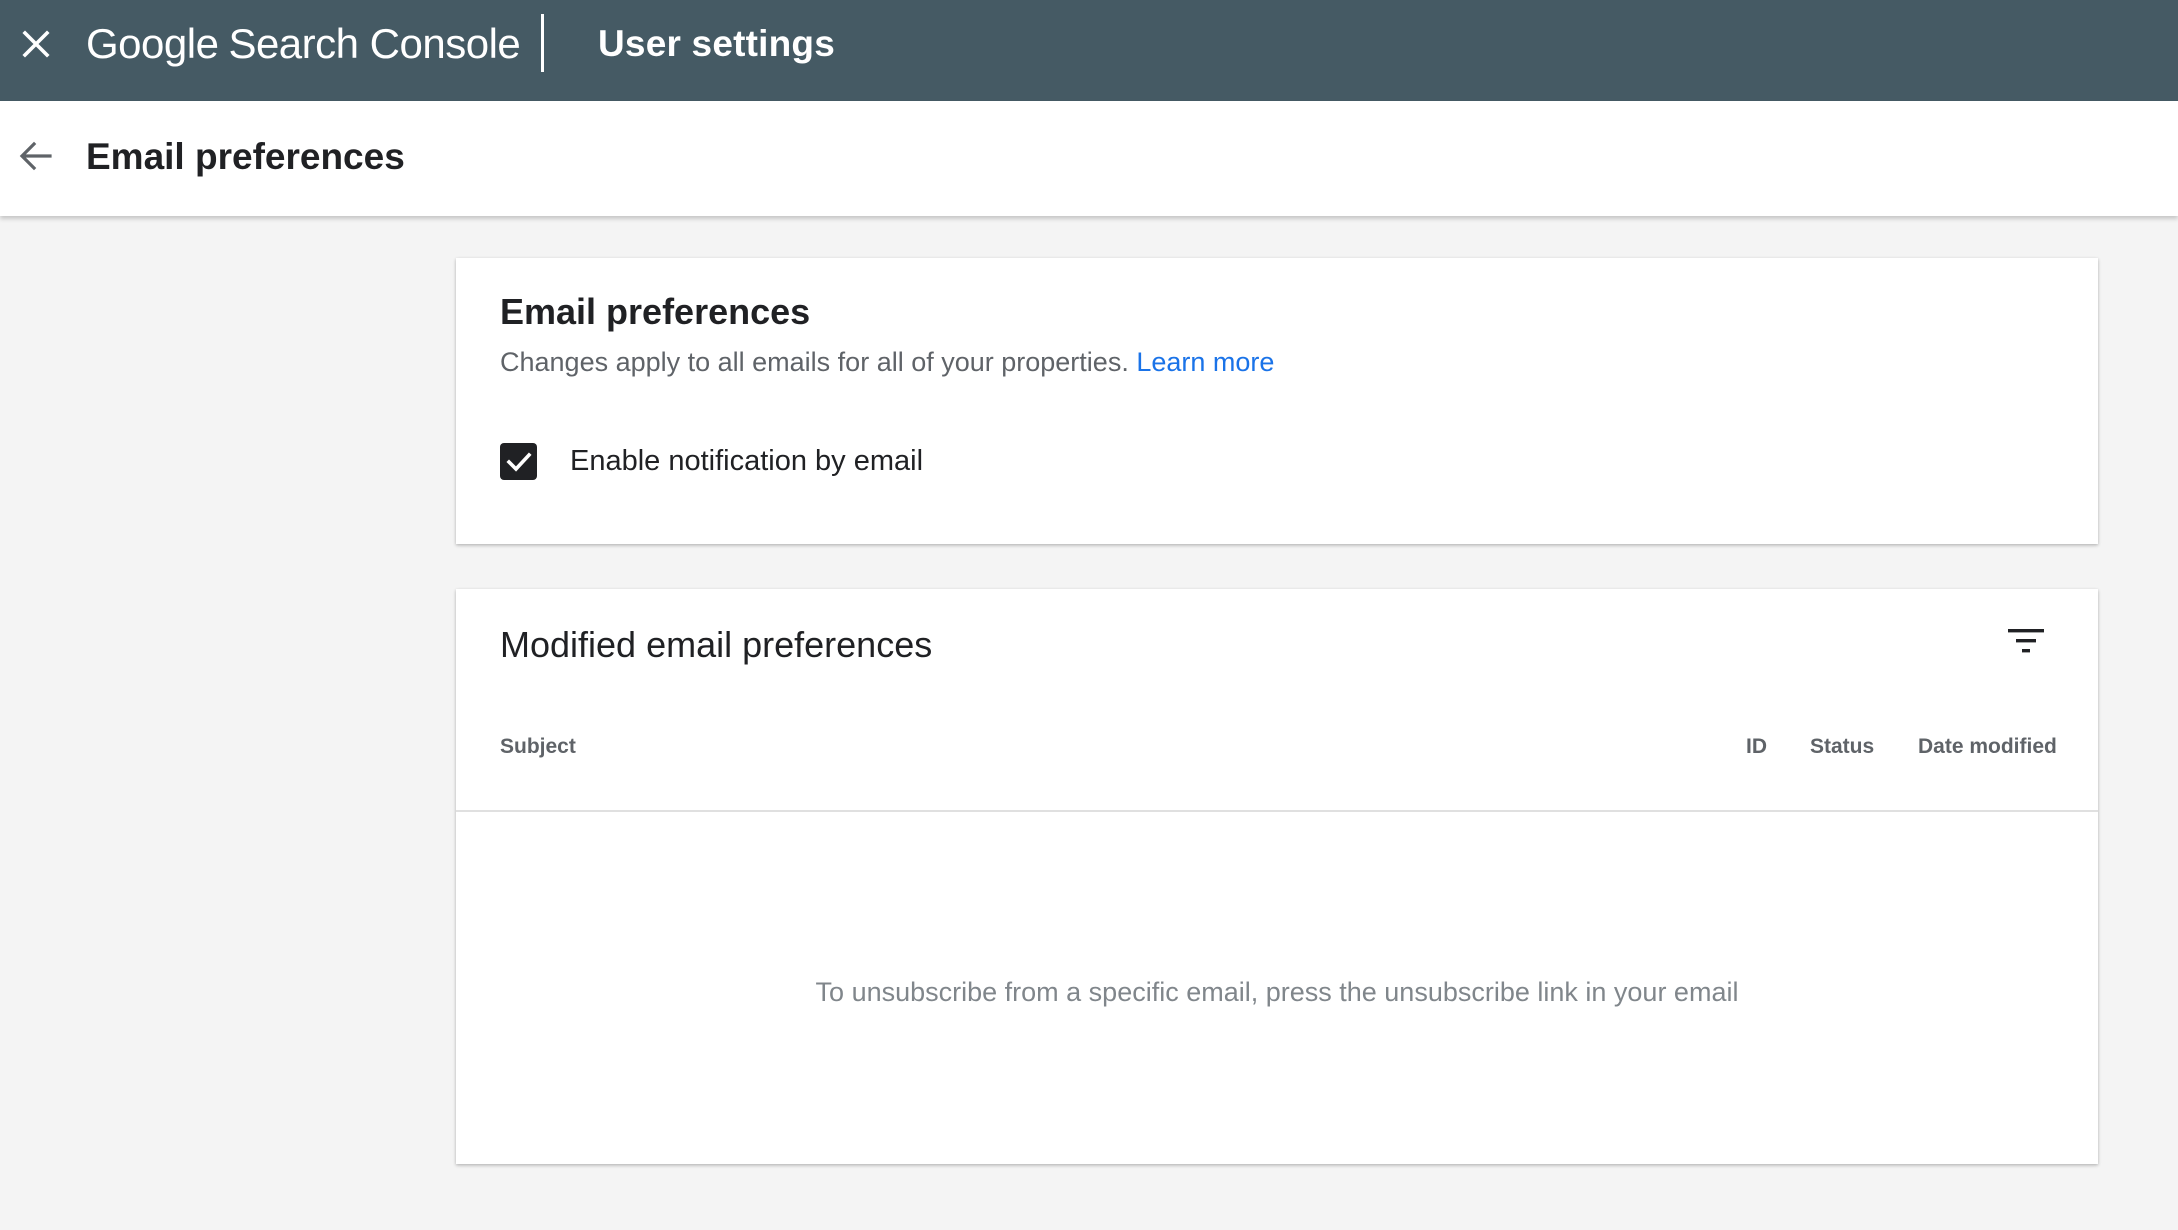 Image resolution: width=2178 pixels, height=1230 pixels. I want to click on checkmark-icon, so click(518, 461).